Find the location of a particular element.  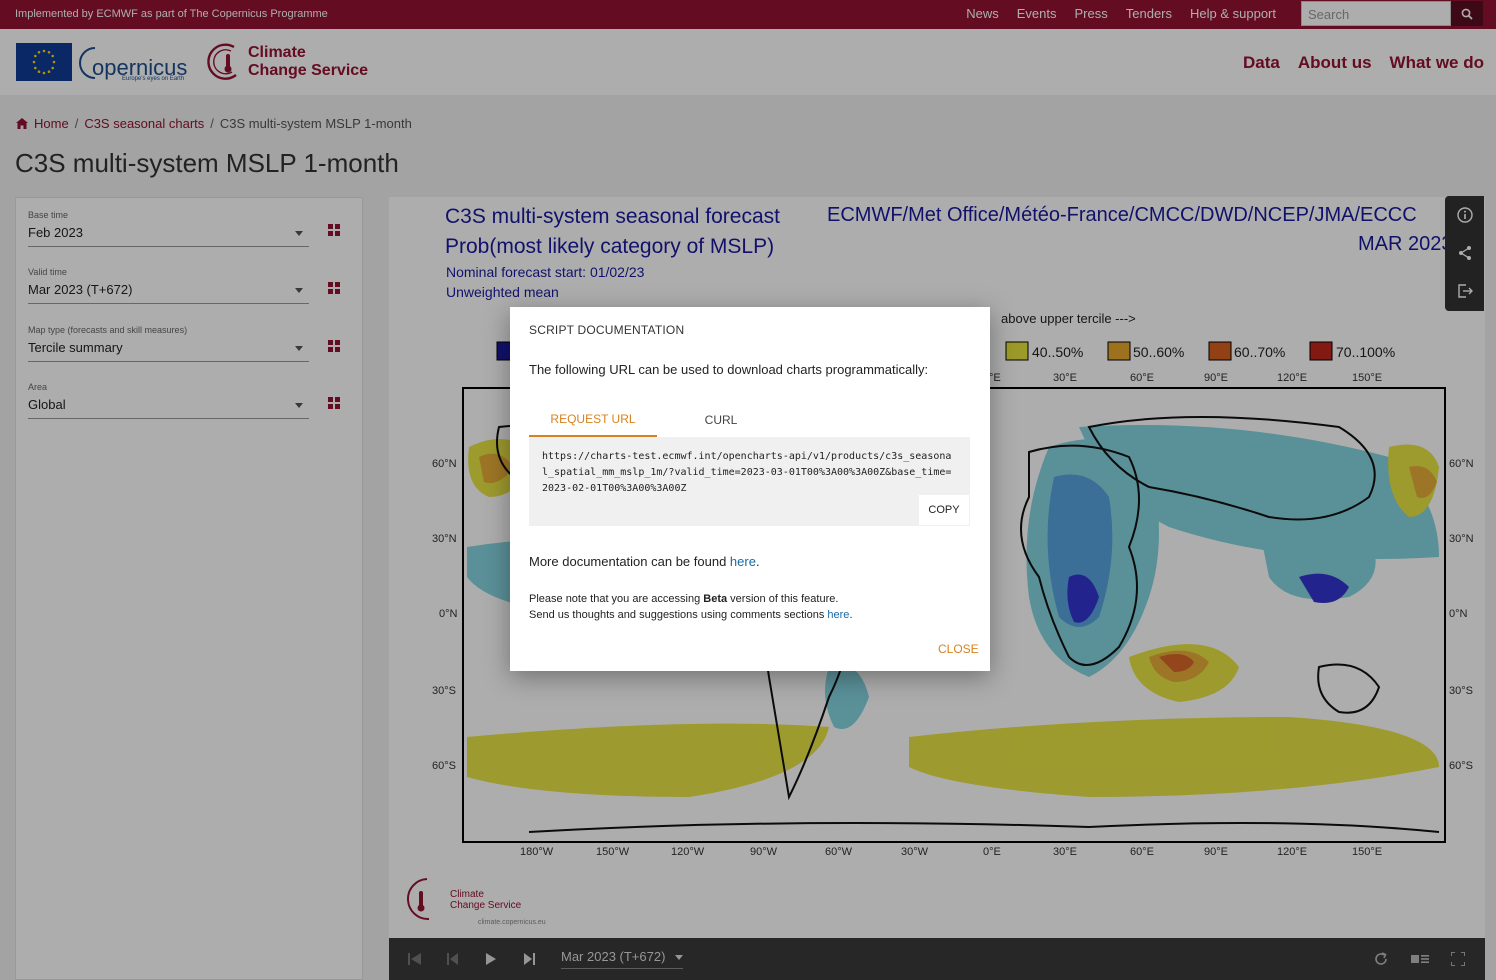

copy-button: COPY is located at coordinates (944, 510).